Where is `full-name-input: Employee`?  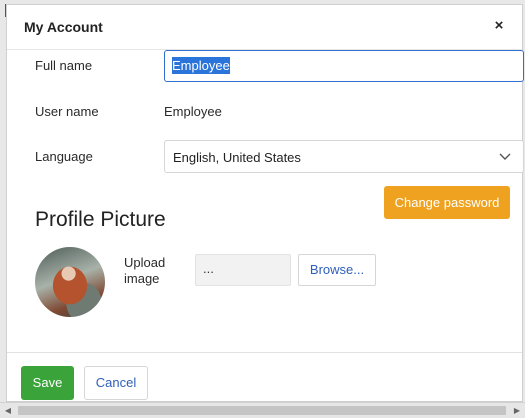
full-name-input: Employee is located at coordinates (344, 66).